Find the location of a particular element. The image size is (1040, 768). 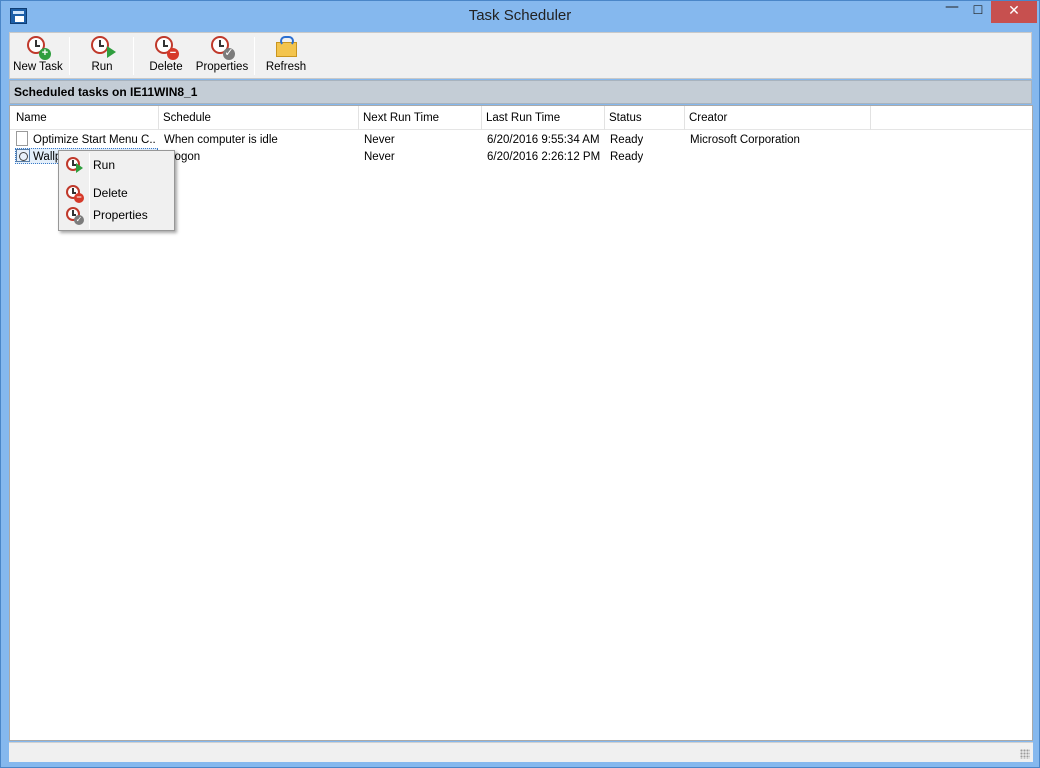

refresh-button: Refresh is located at coordinates (286, 56).